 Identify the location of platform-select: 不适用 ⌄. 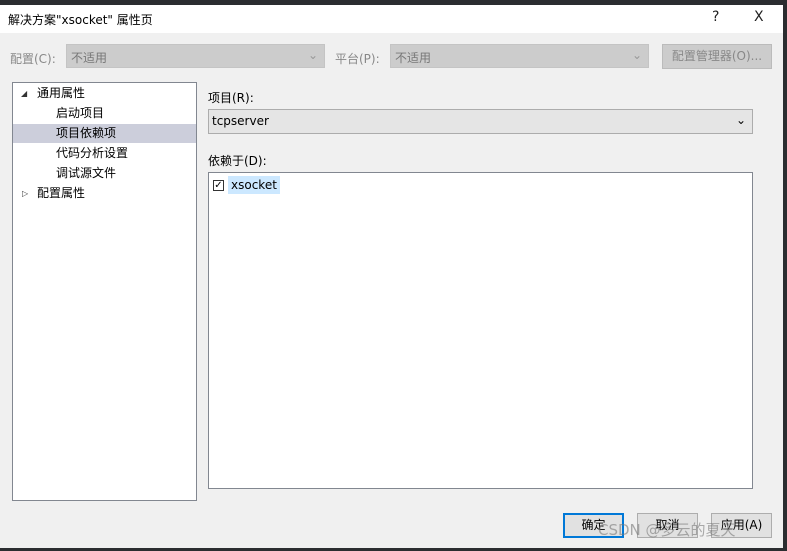
(519, 56).